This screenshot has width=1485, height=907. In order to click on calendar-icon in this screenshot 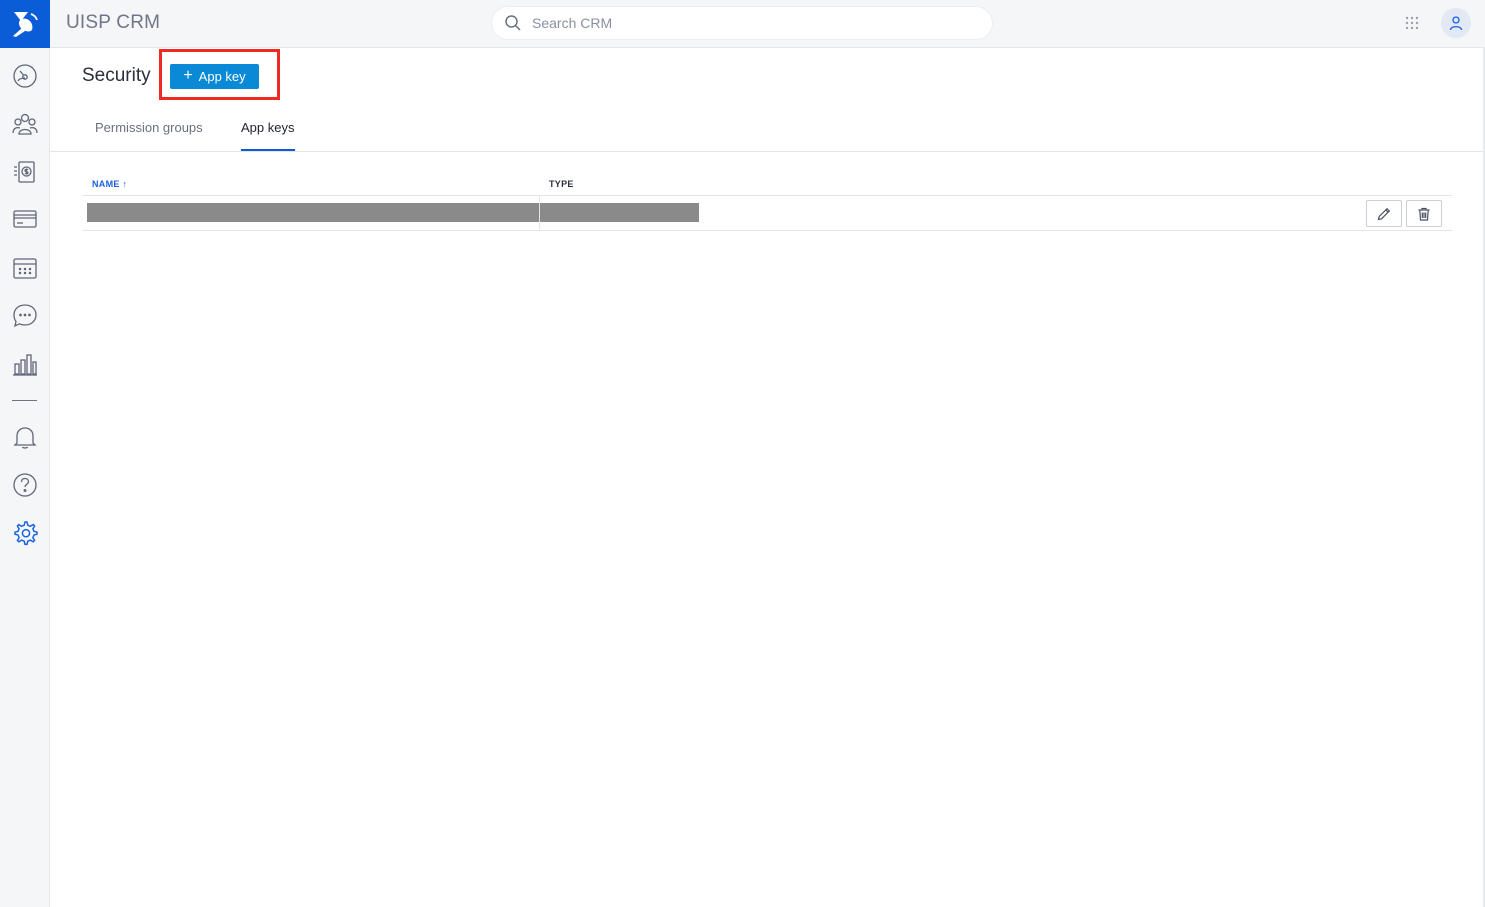, I will do `click(25, 268)`.